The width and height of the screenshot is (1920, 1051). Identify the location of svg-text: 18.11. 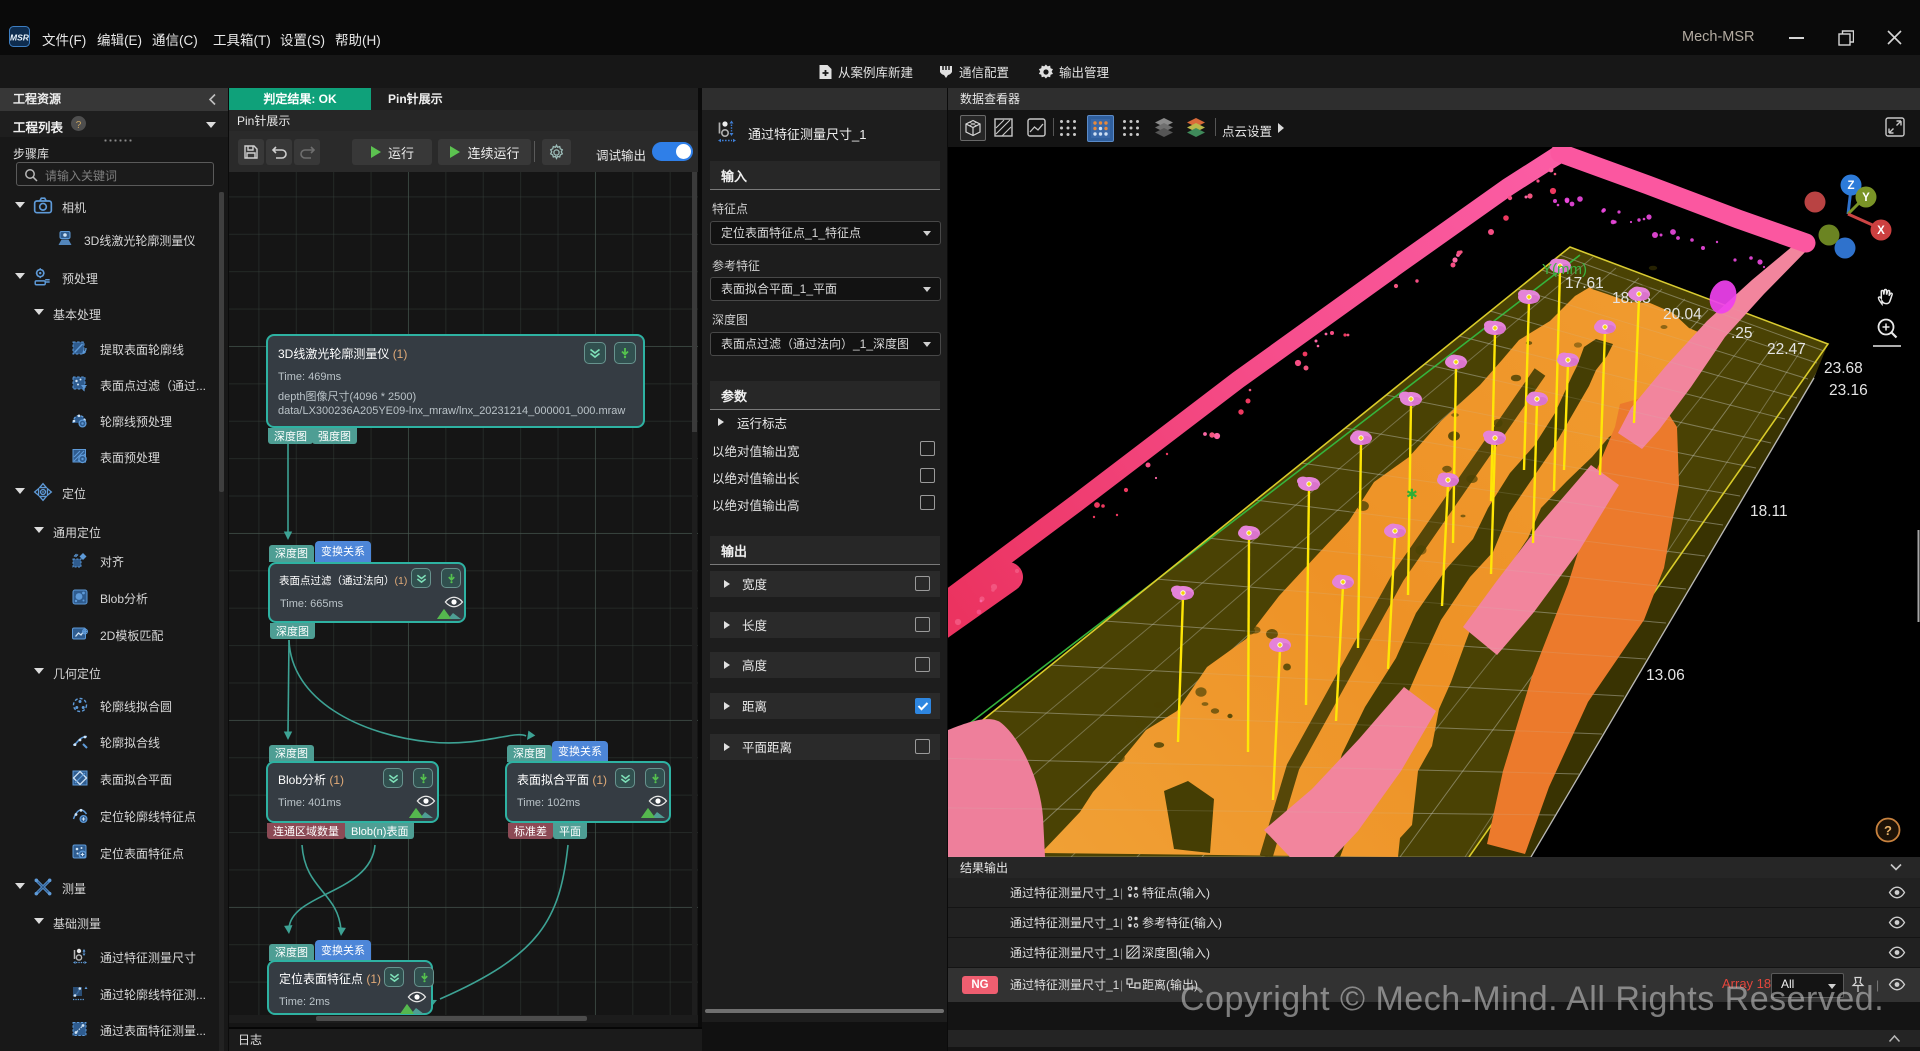
(1769, 511).